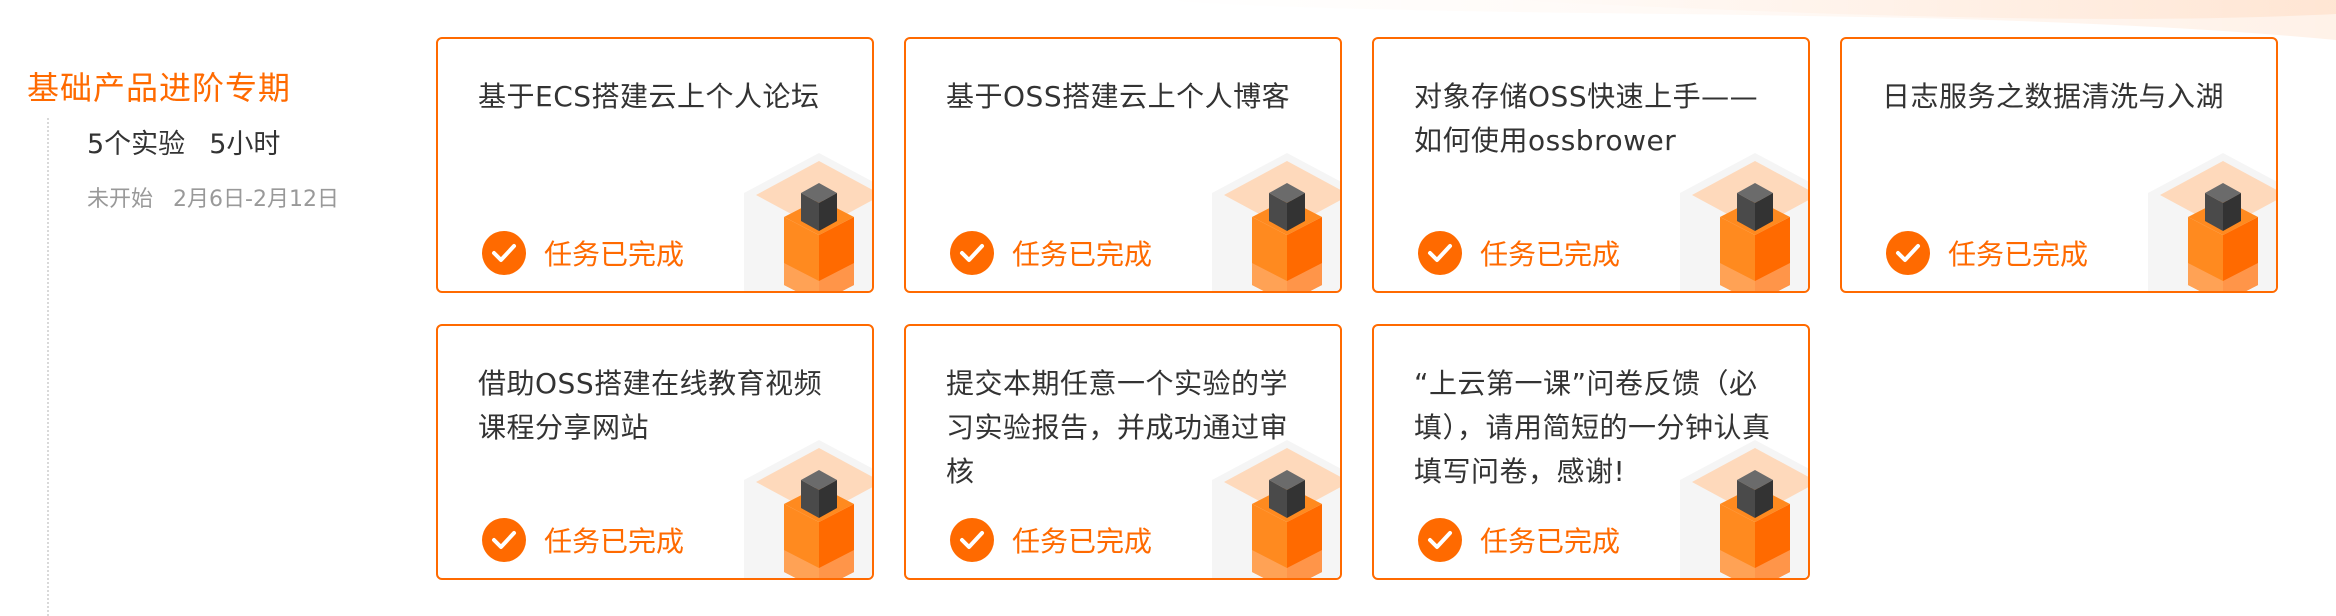 This screenshot has width=2336, height=616. I want to click on task-card-title: 基于OSS搭建云上个人博客, so click(1118, 96).